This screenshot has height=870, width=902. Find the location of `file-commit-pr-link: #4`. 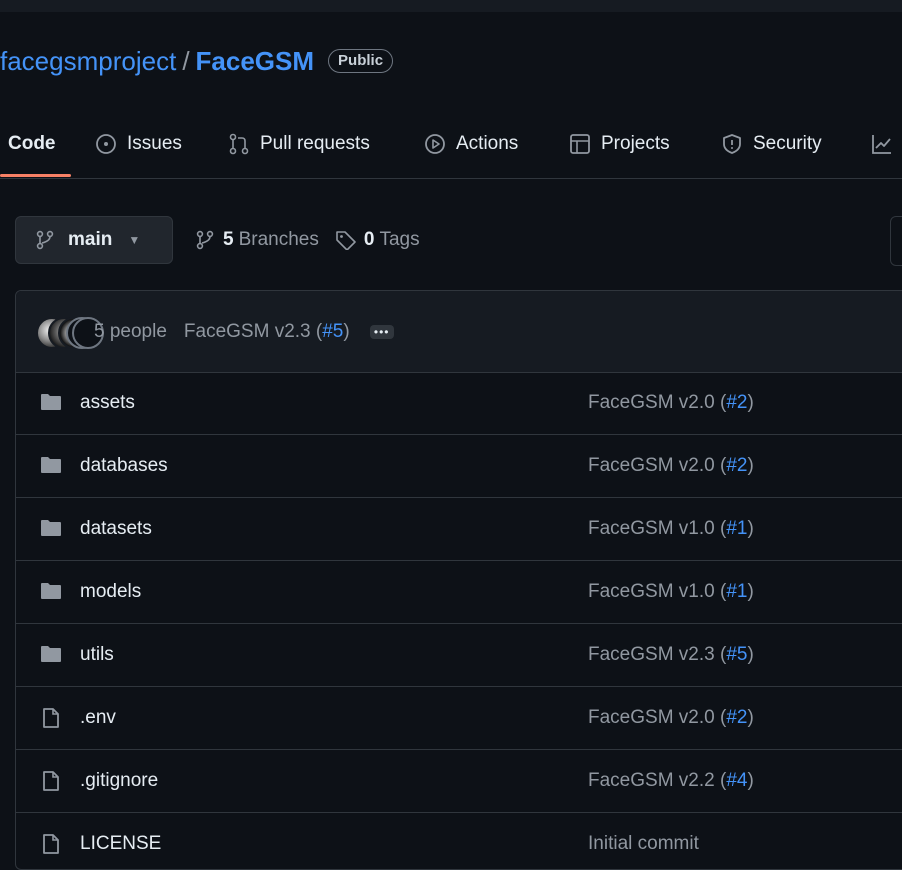

file-commit-pr-link: #4 is located at coordinates (736, 781).